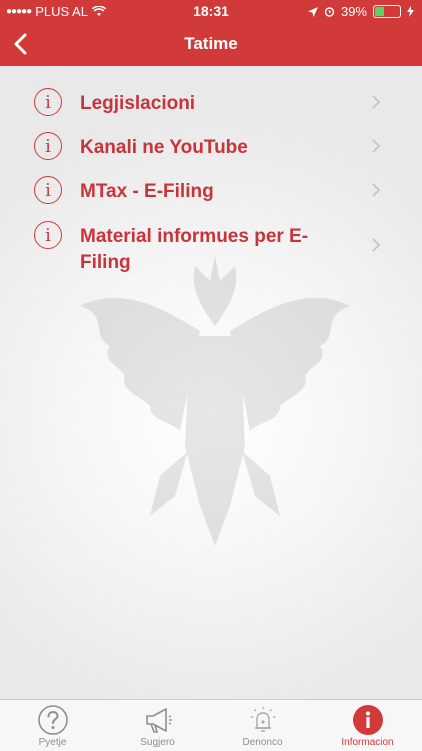 The image size is (422, 751). What do you see at coordinates (138, 103) in the screenshot?
I see `list-item-label: Legjislacioni` at bounding box center [138, 103].